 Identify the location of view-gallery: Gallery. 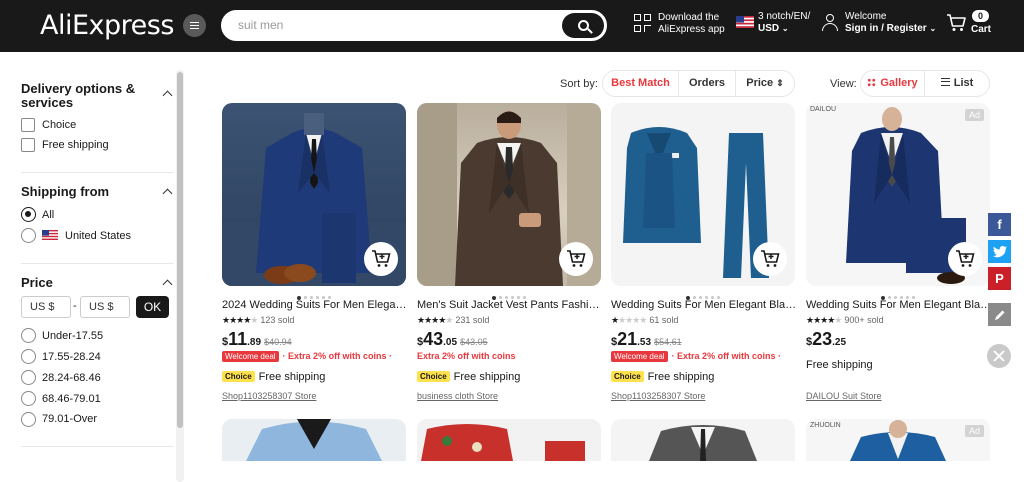
(893, 83).